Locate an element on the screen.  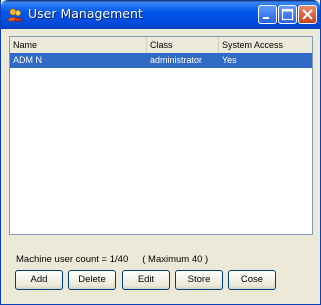
cell-name: ADM N is located at coordinates (27, 60).